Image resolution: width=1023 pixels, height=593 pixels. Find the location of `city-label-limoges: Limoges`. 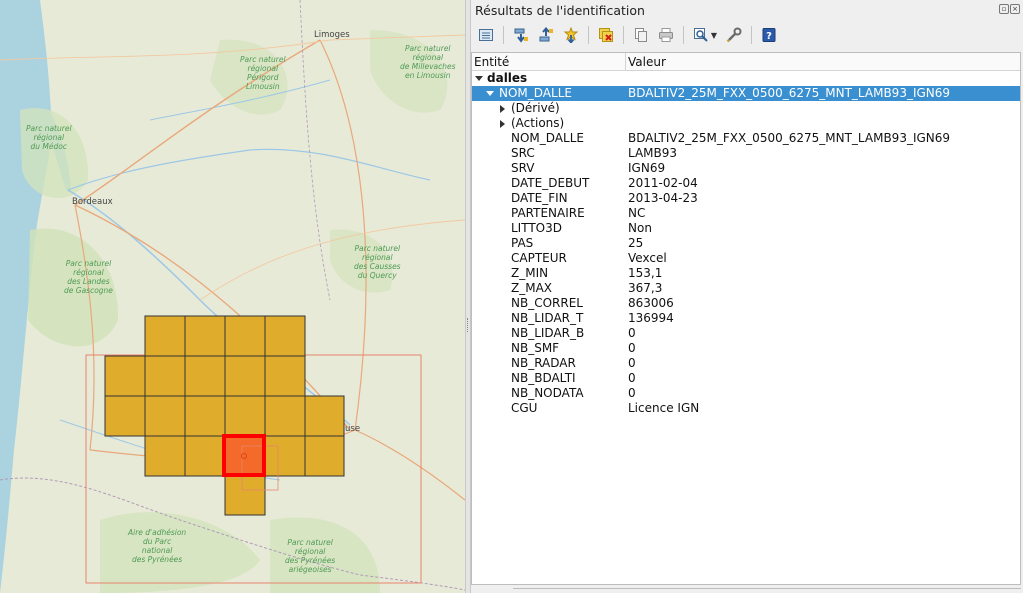

city-label-limoges: Limoges is located at coordinates (332, 35).